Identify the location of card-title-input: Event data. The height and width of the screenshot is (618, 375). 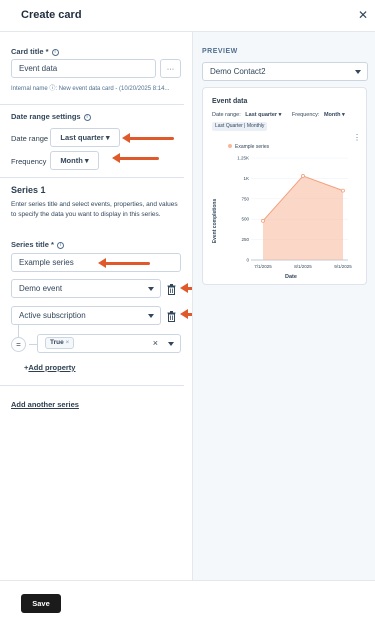
(83, 68).